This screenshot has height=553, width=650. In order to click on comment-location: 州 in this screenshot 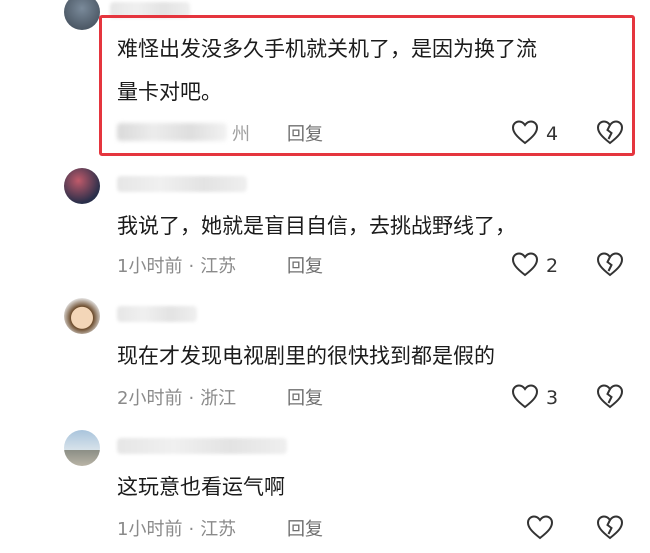, I will do `click(241, 134)`.